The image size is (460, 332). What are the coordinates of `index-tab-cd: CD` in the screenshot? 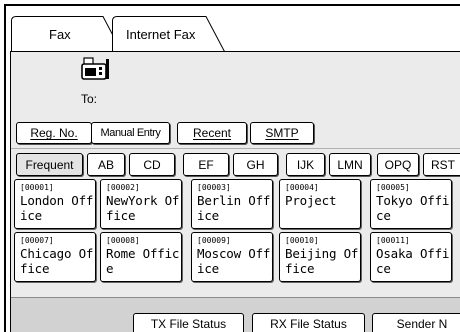 It's located at (152, 164).